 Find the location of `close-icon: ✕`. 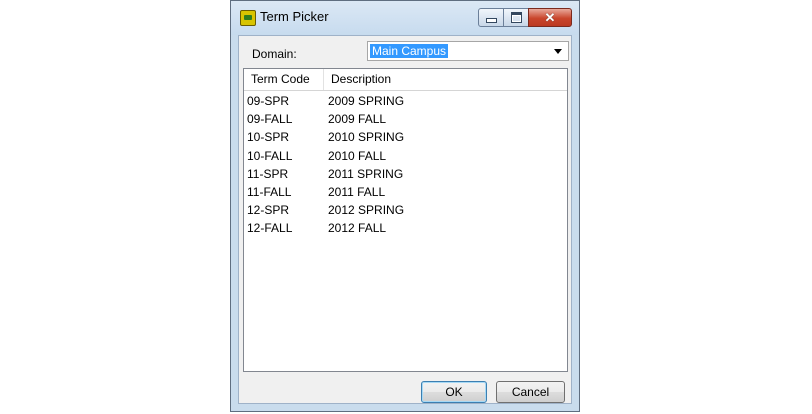

close-icon: ✕ is located at coordinates (550, 17).